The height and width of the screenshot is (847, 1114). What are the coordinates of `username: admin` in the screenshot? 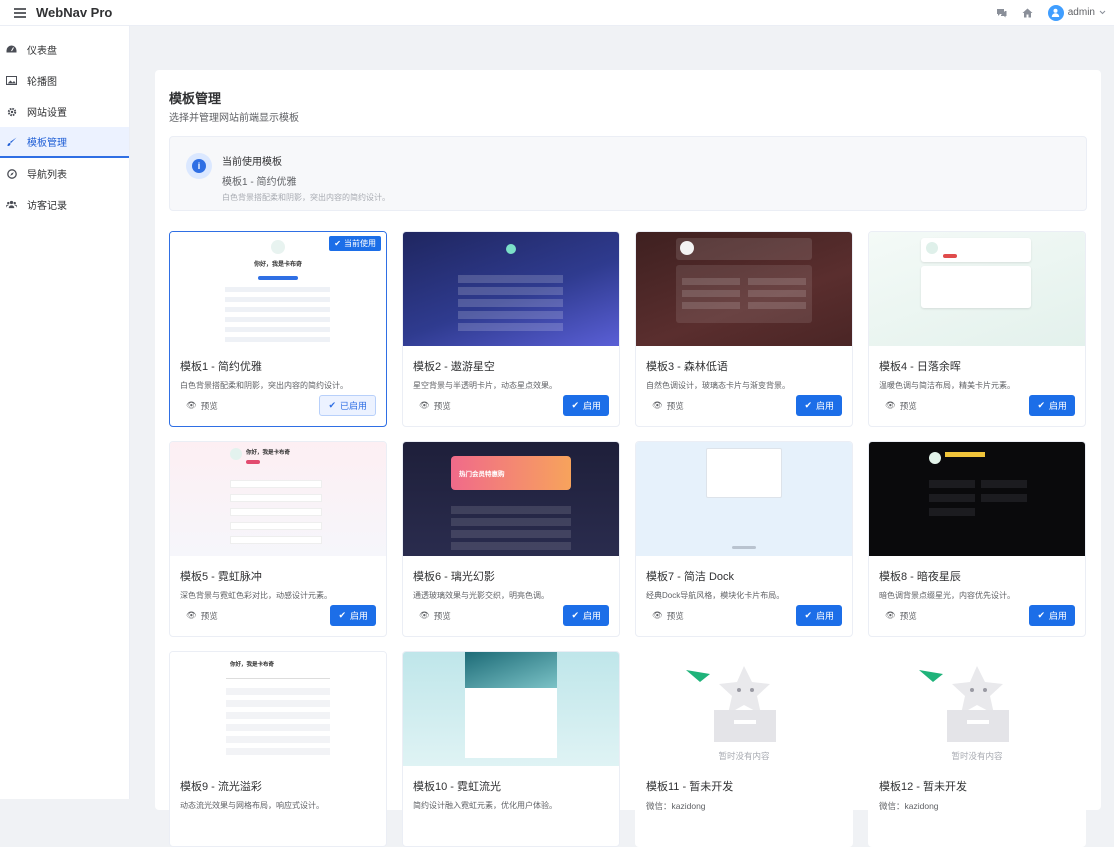 It's located at (1081, 12).